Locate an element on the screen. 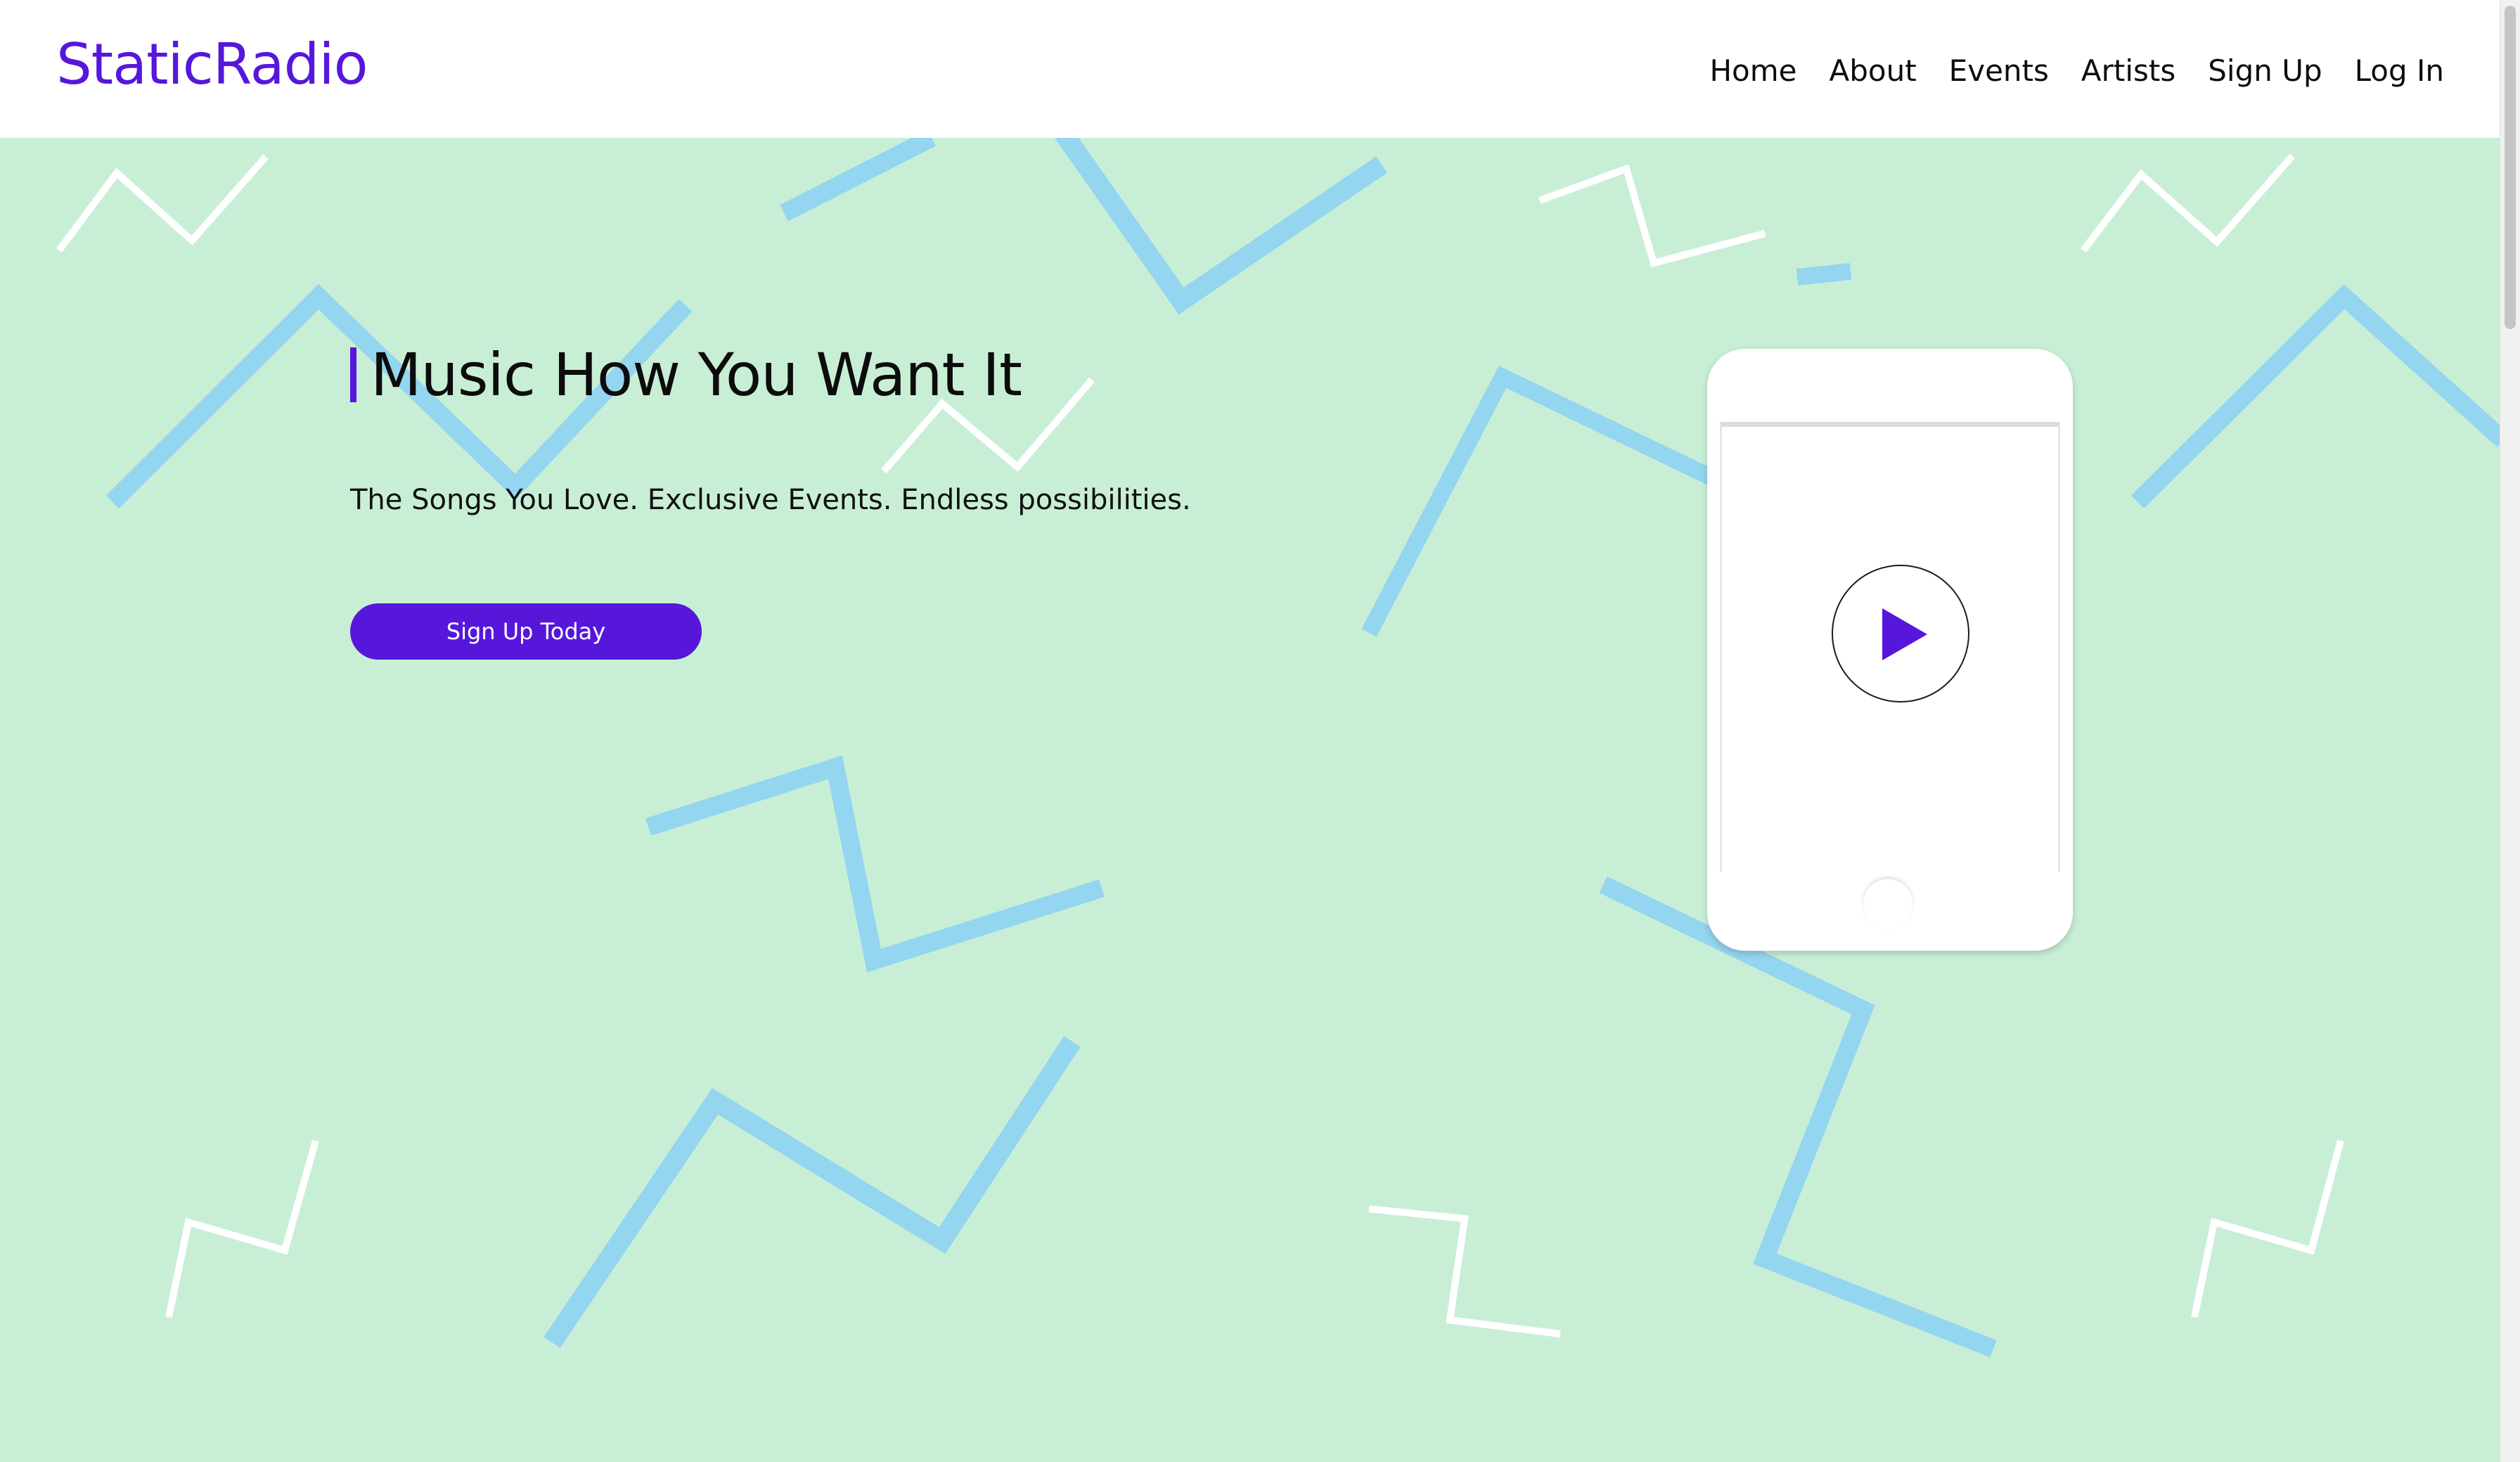 Image resolution: width=2520 pixels, height=1462 pixels. vertical-scrollbar is located at coordinates (2510, 731).